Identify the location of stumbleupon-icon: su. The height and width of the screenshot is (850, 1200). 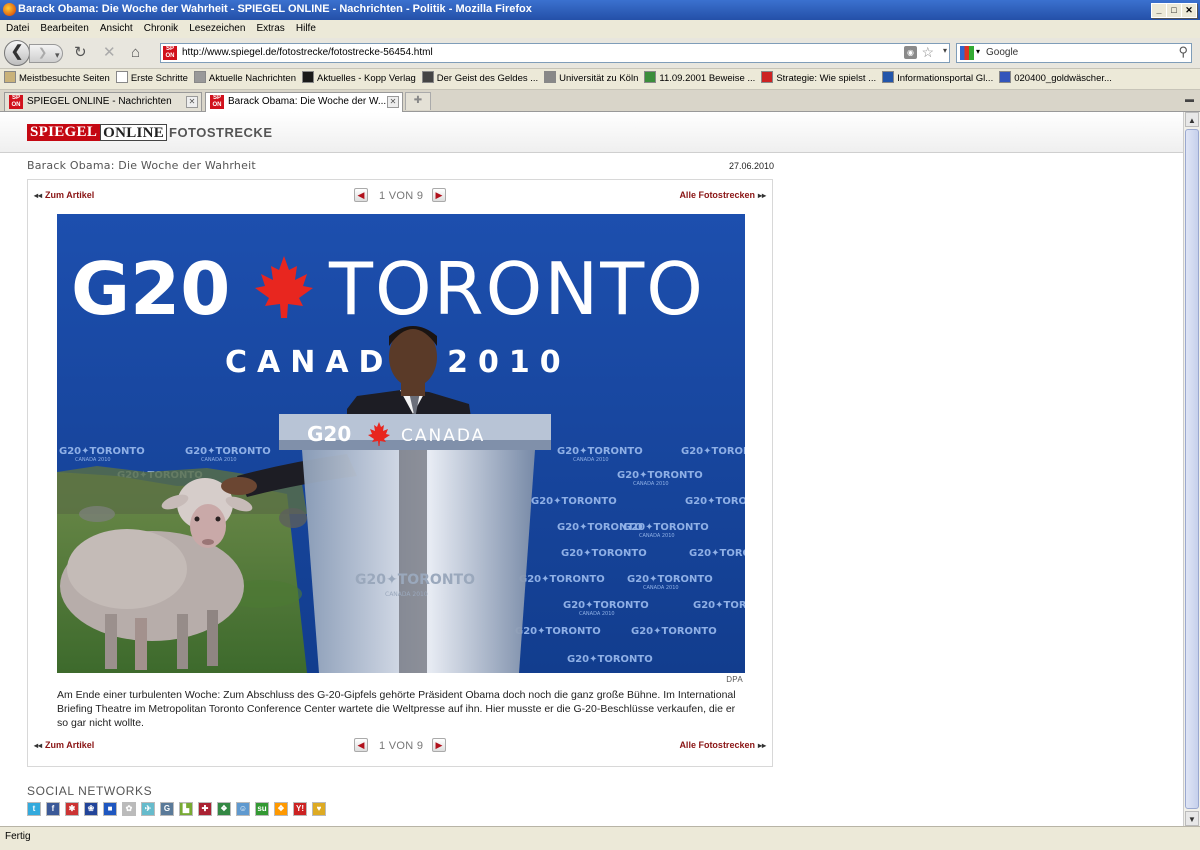
(262, 809).